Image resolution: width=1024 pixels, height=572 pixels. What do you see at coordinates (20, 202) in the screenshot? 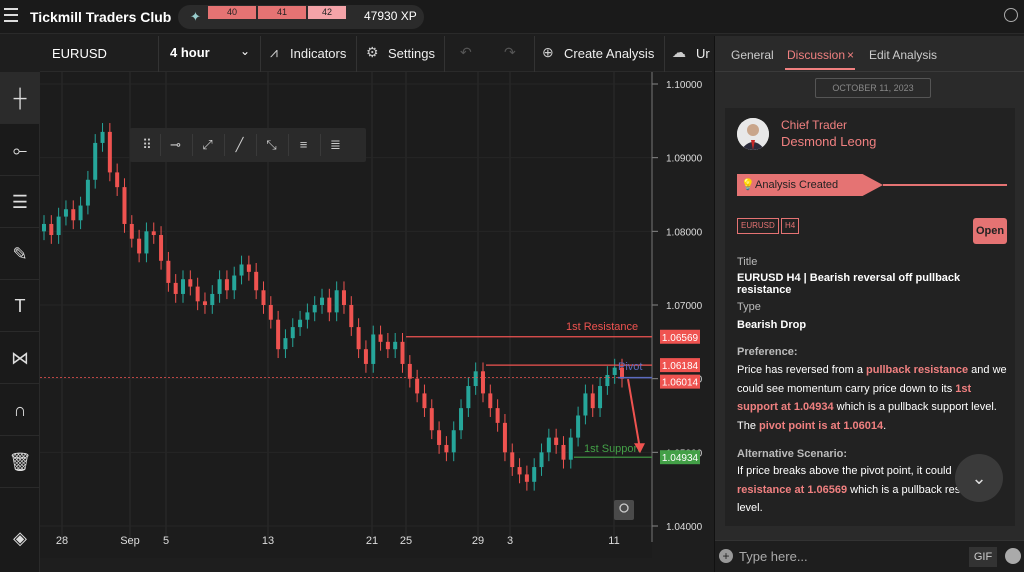
I see `fib-tool-icon: ☰` at bounding box center [20, 202].